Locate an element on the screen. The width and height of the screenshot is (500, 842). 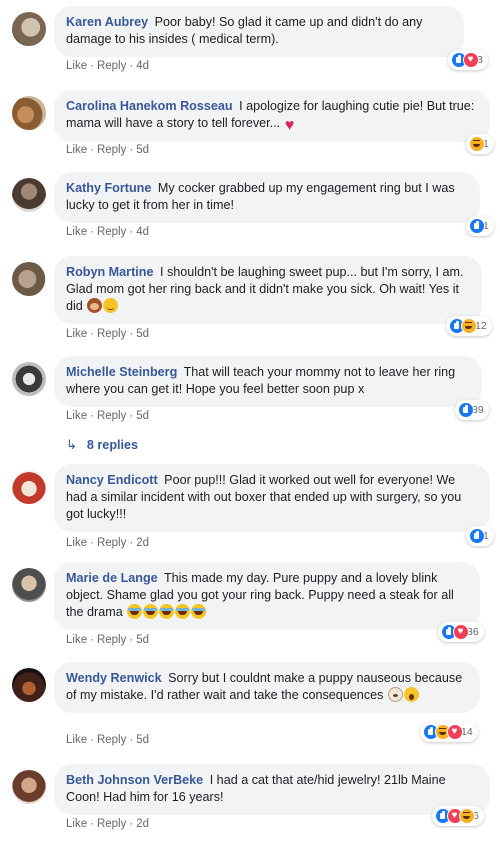
comment-author: Marie de Lange is located at coordinates (112, 578).